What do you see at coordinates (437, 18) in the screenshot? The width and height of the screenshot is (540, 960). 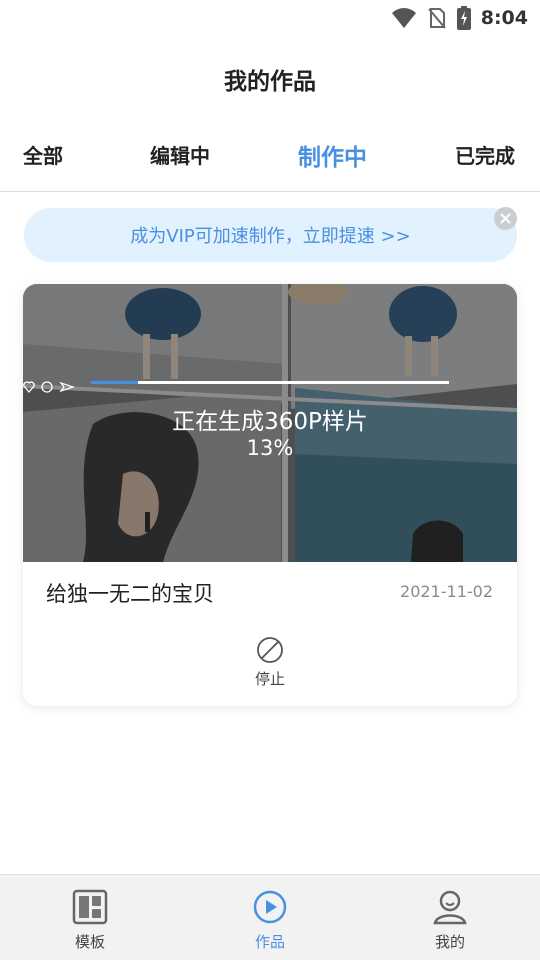 I see `no-sim-icon` at bounding box center [437, 18].